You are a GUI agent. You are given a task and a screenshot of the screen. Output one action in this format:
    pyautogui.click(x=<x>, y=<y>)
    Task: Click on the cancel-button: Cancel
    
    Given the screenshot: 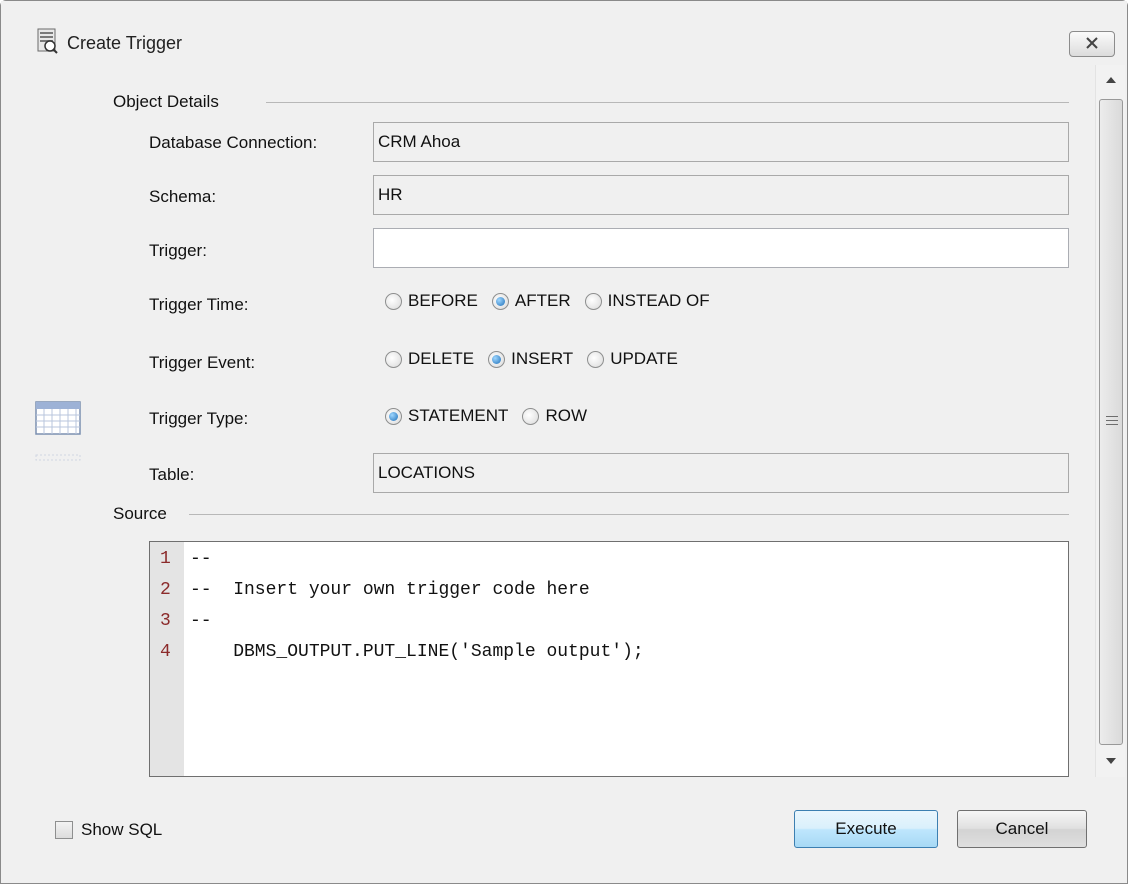 What is the action you would take?
    pyautogui.click(x=1022, y=829)
    